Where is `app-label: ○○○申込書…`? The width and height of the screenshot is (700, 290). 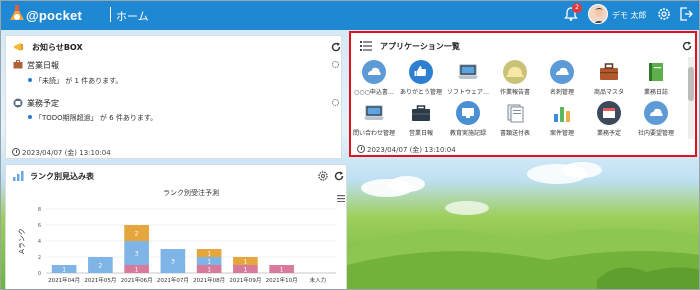
app-label: ○○○申込書… is located at coordinates (374, 92).